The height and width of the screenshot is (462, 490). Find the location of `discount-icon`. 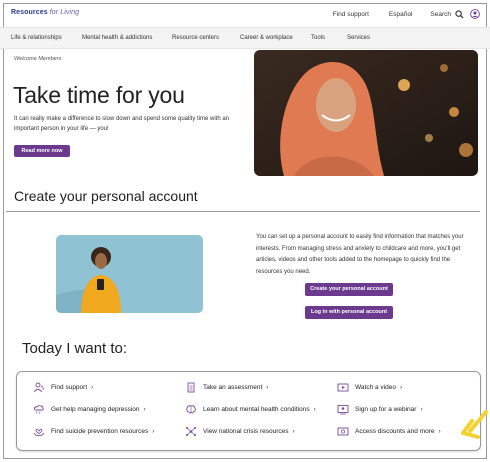

discount-icon is located at coordinates (343, 431).